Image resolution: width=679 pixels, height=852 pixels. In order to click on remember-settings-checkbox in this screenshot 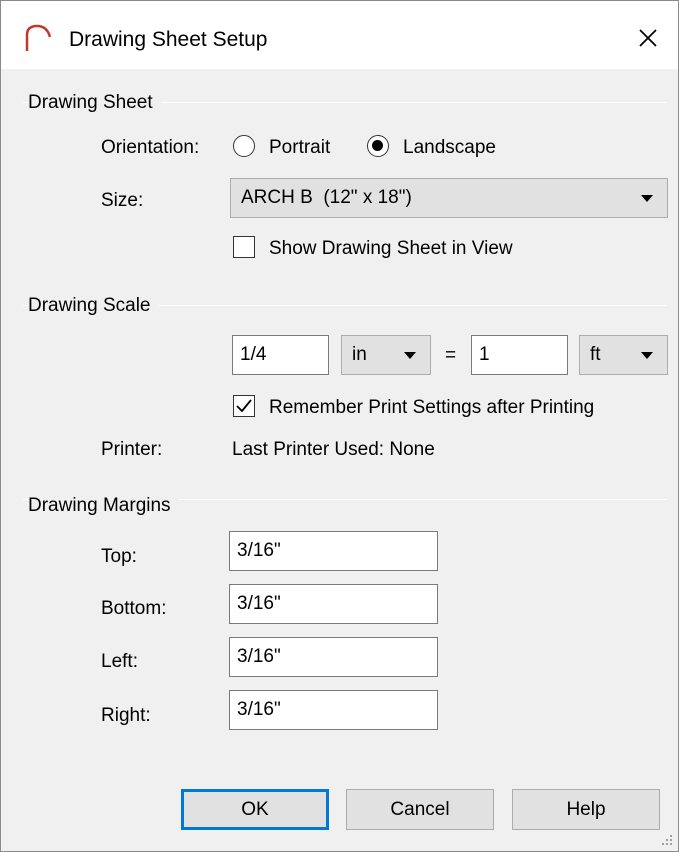, I will do `click(244, 406)`.